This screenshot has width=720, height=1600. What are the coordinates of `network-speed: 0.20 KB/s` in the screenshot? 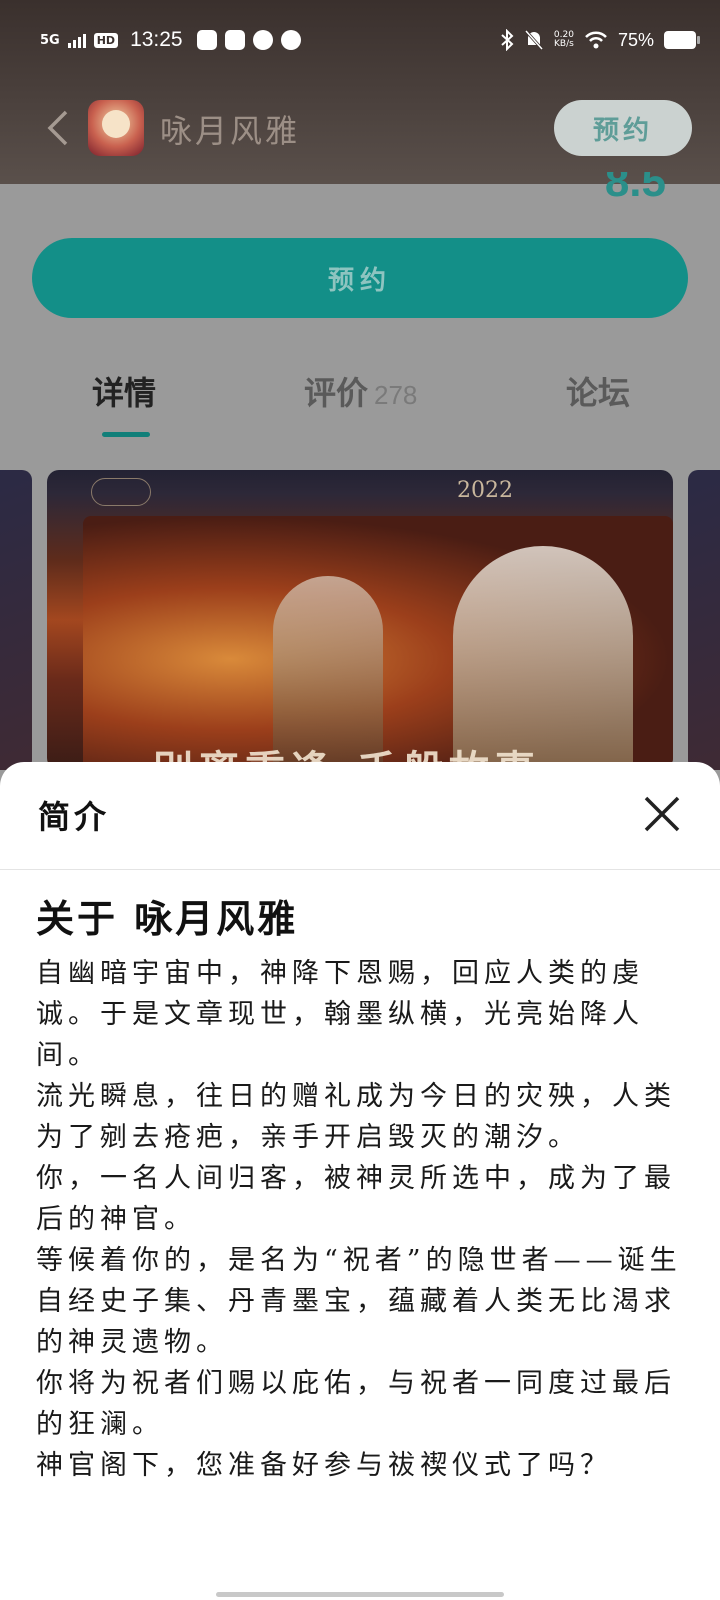 It's located at (564, 40).